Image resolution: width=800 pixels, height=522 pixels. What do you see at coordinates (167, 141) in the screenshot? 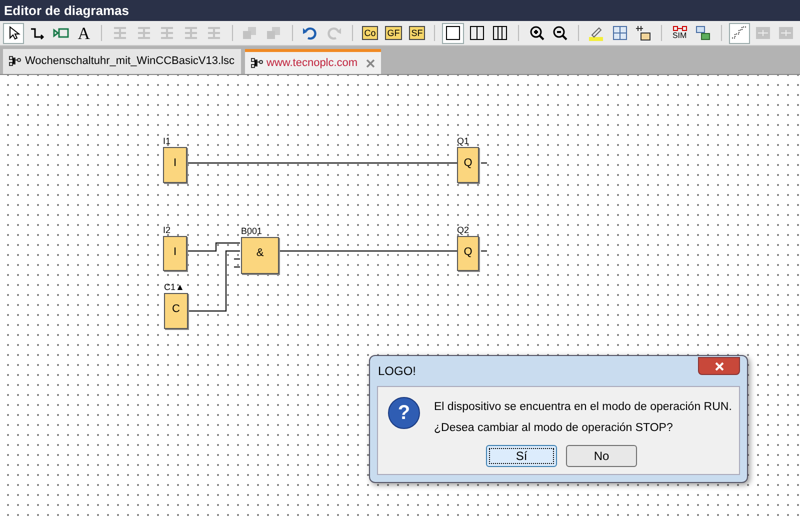
I see `block-label: I1` at bounding box center [167, 141].